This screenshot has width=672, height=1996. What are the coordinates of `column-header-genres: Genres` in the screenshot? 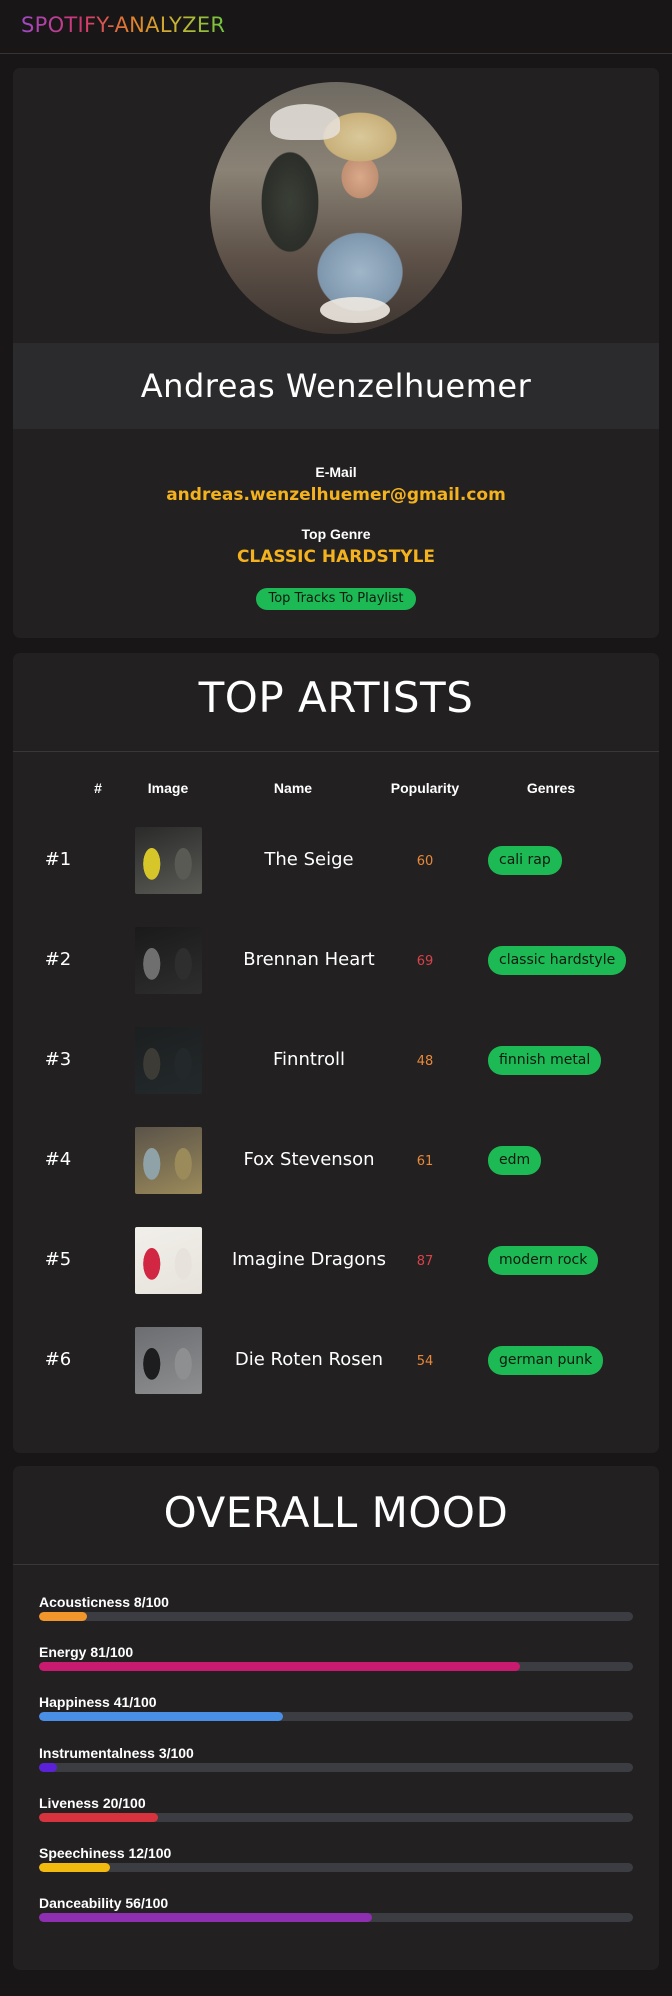 It's located at (551, 788).